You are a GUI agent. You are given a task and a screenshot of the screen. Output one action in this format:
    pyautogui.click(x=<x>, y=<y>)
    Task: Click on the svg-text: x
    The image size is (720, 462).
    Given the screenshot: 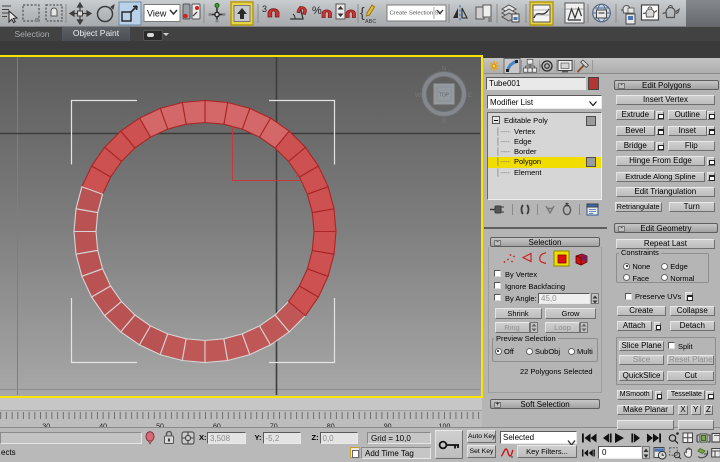 What is the action you would take?
    pyautogui.click(x=298, y=175)
    